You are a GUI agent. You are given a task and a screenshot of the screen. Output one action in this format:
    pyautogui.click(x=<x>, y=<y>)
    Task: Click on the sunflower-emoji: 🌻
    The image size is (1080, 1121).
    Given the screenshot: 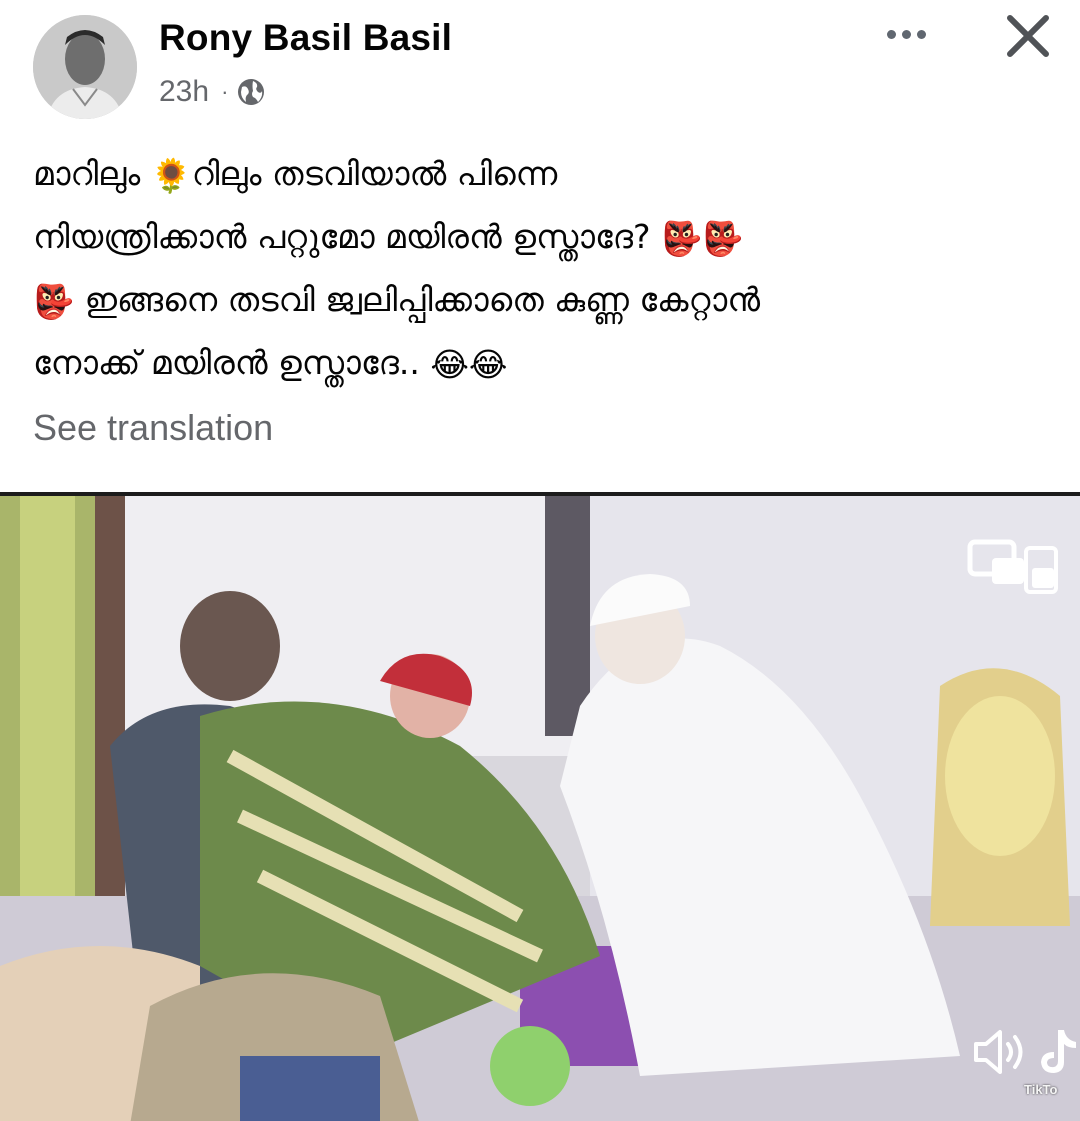 What is the action you would take?
    pyautogui.click(x=171, y=175)
    